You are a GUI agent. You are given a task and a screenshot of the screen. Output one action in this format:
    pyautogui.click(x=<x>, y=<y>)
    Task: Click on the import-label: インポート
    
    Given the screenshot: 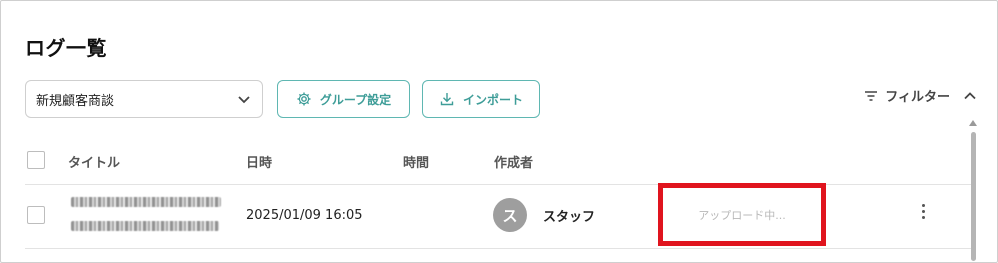 What is the action you would take?
    pyautogui.click(x=492, y=99)
    